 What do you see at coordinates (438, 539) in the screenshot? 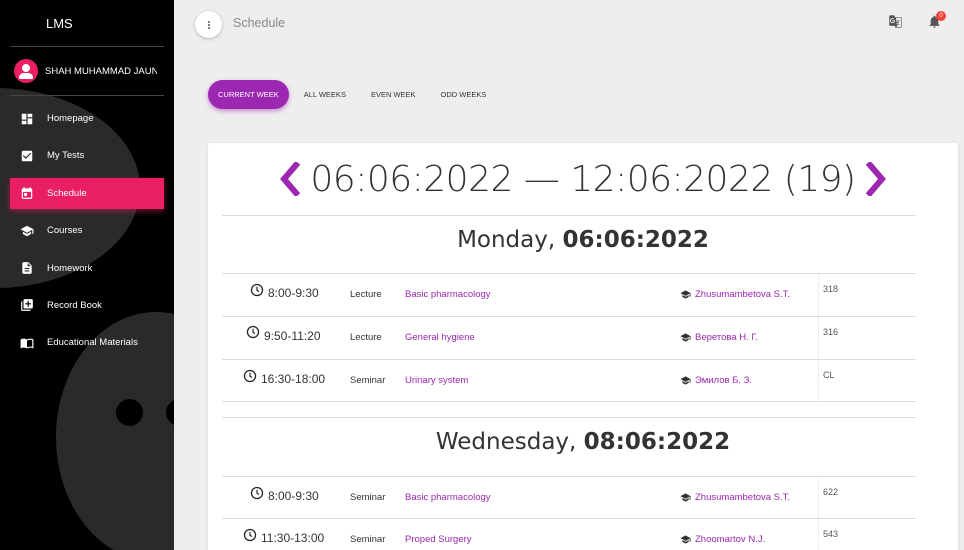
I see `lesson-subject-link: Proped Surgery` at bounding box center [438, 539].